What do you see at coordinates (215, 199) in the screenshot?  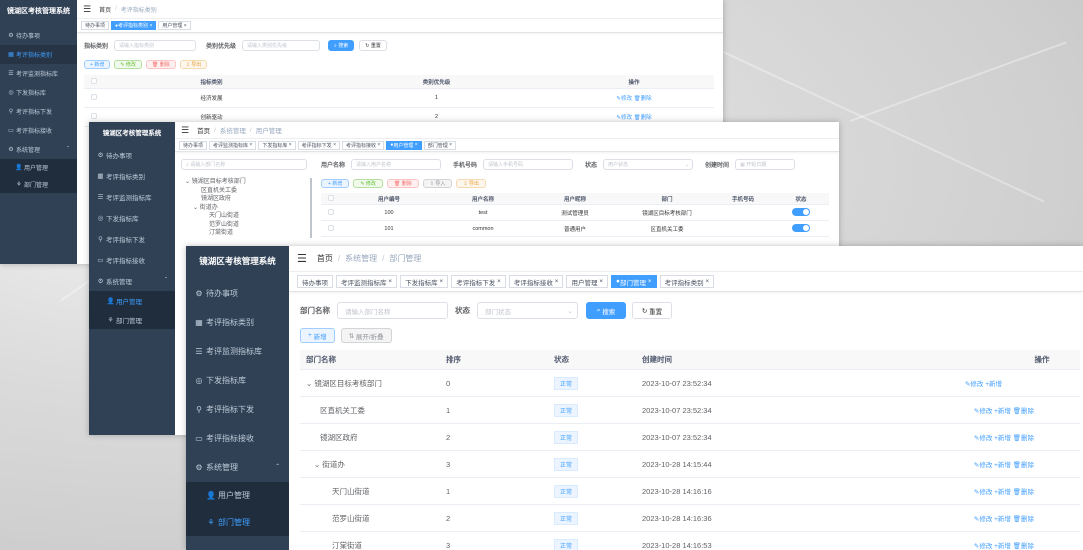 I see `tree-node: 镜湖区政府` at bounding box center [215, 199].